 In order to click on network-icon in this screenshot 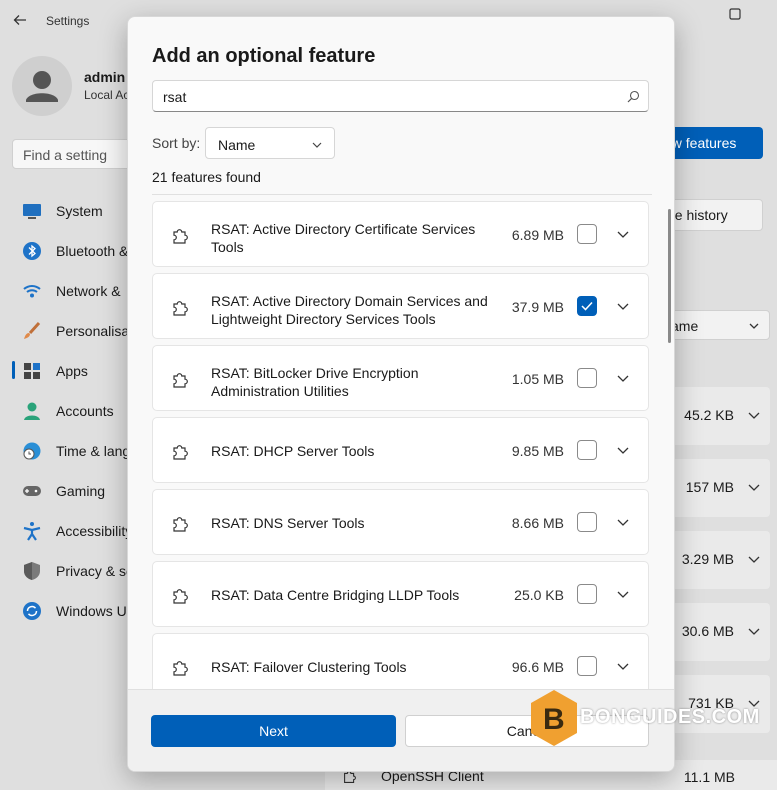, I will do `click(32, 291)`.